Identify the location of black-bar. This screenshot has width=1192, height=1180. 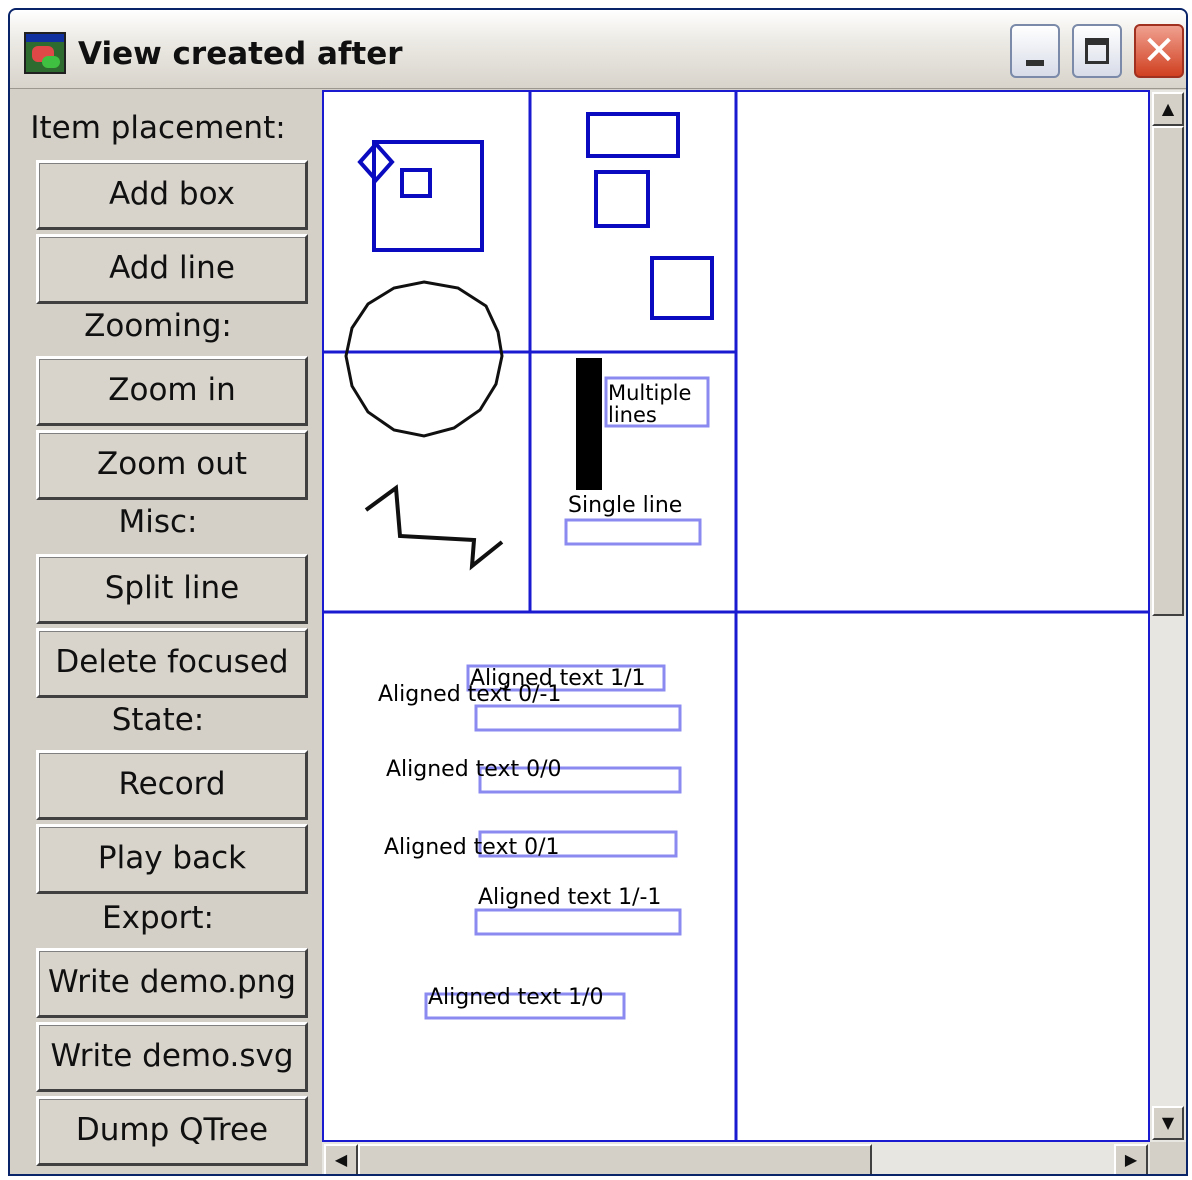
(589, 424).